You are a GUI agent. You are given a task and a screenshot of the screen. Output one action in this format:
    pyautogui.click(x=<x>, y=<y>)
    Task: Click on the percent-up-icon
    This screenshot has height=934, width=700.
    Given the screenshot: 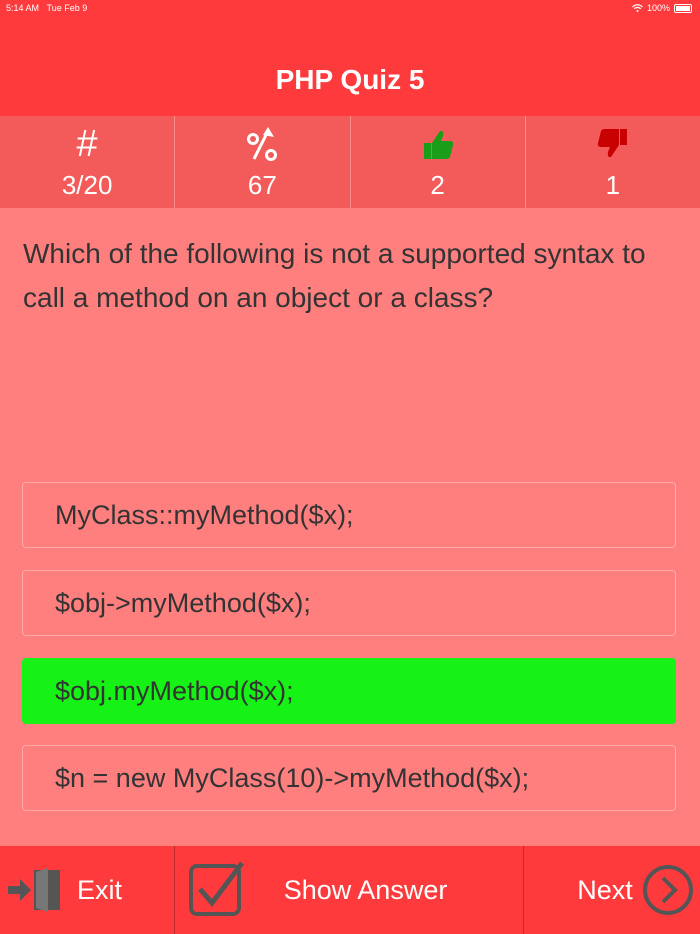 What is the action you would take?
    pyautogui.click(x=262, y=144)
    